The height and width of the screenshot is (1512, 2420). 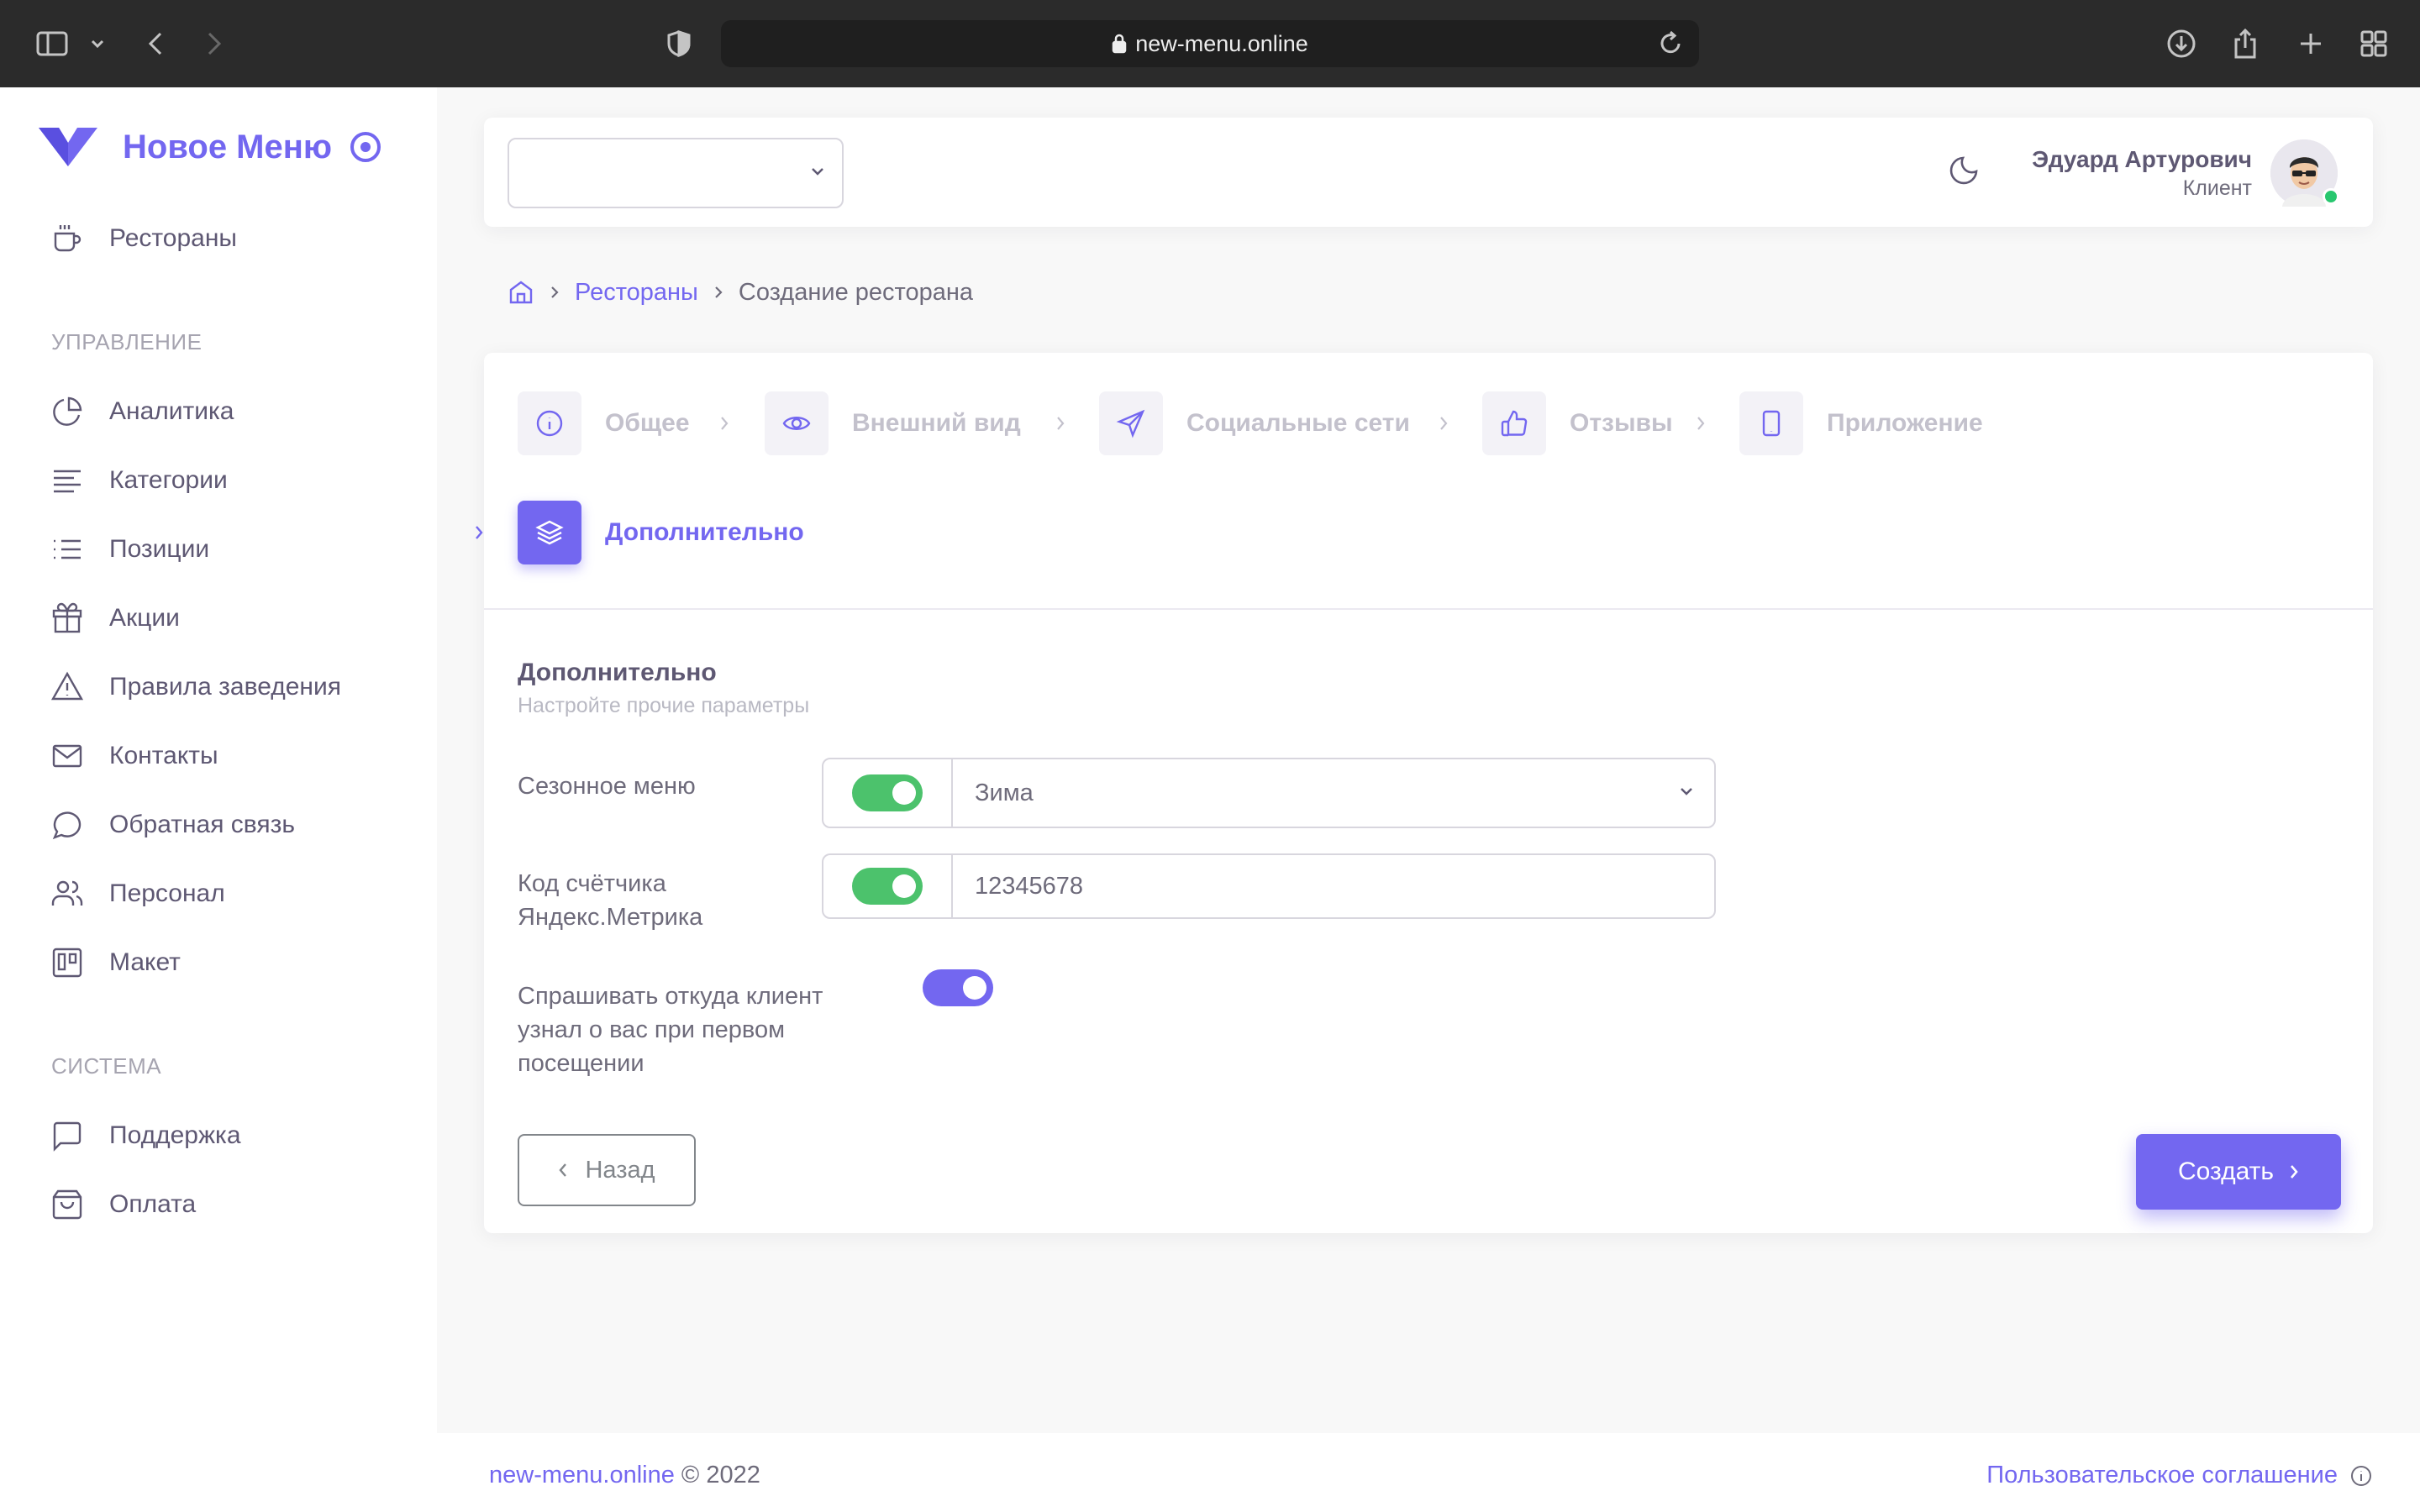 What do you see at coordinates (67, 686) in the screenshot?
I see `alert-triangle-icon` at bounding box center [67, 686].